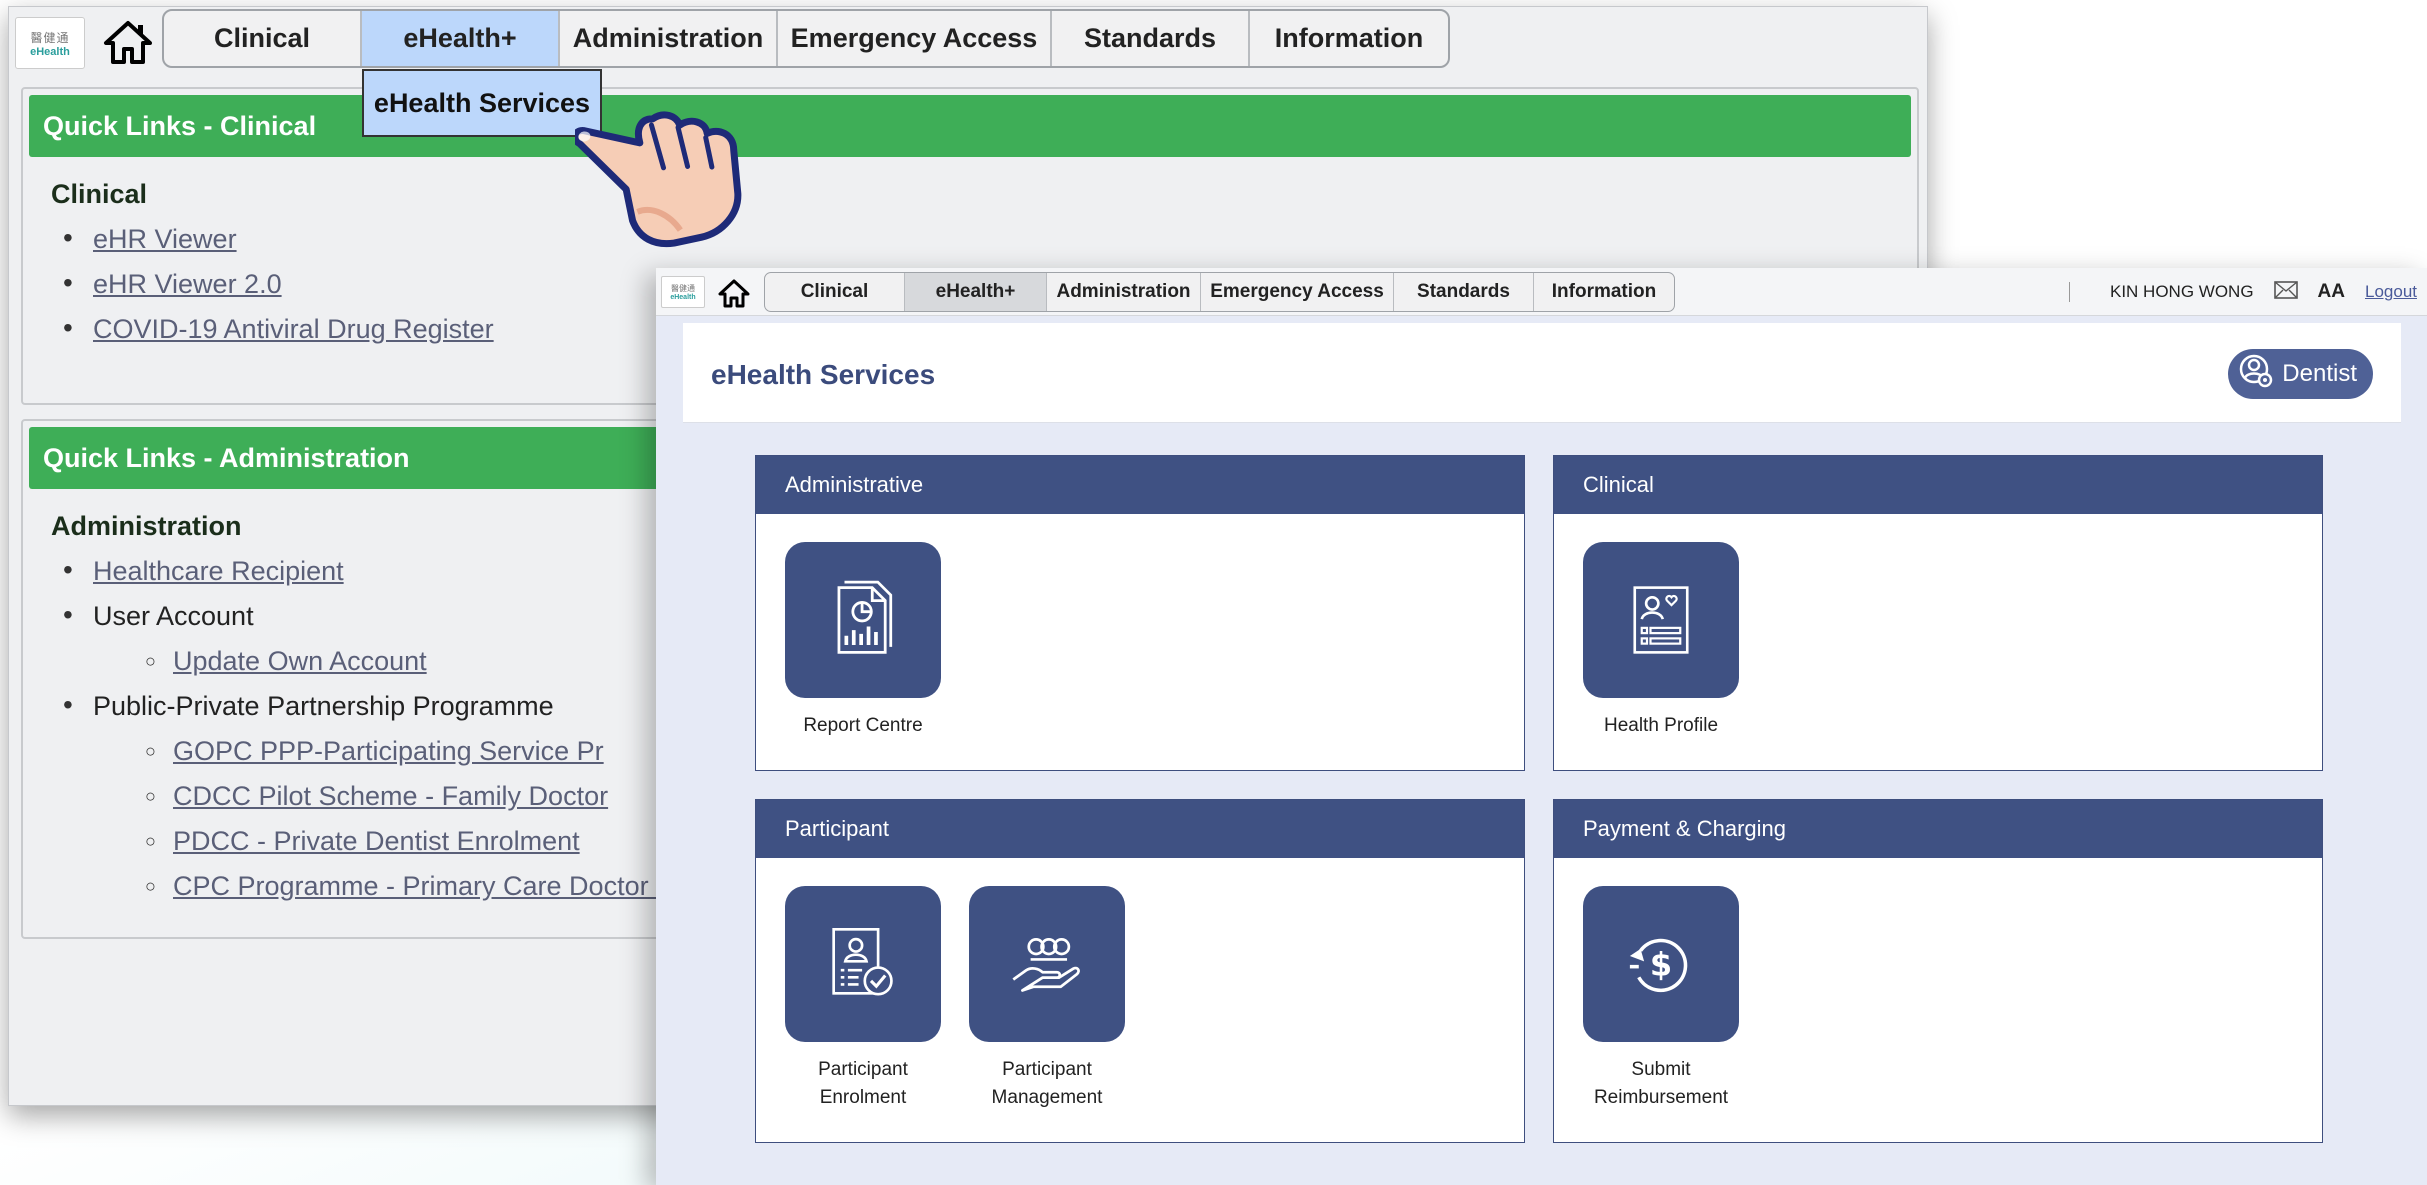 This screenshot has width=2427, height=1185. What do you see at coordinates (2319, 373) in the screenshot?
I see `role-label: Dentist` at bounding box center [2319, 373].